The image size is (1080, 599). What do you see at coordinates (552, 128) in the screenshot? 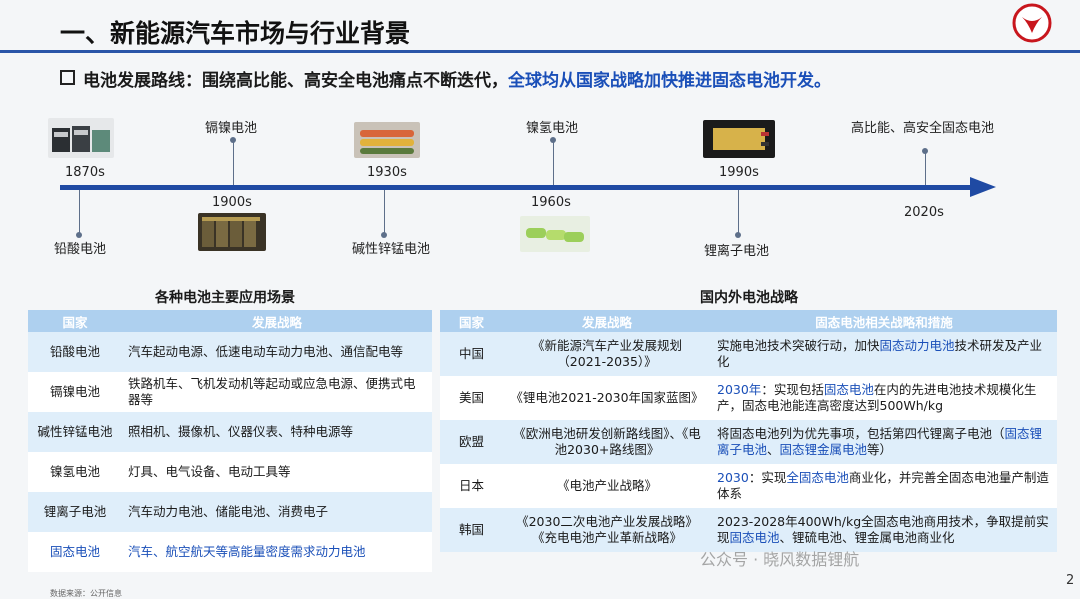
I see `label-nimh: 镍氢电池` at bounding box center [552, 128].